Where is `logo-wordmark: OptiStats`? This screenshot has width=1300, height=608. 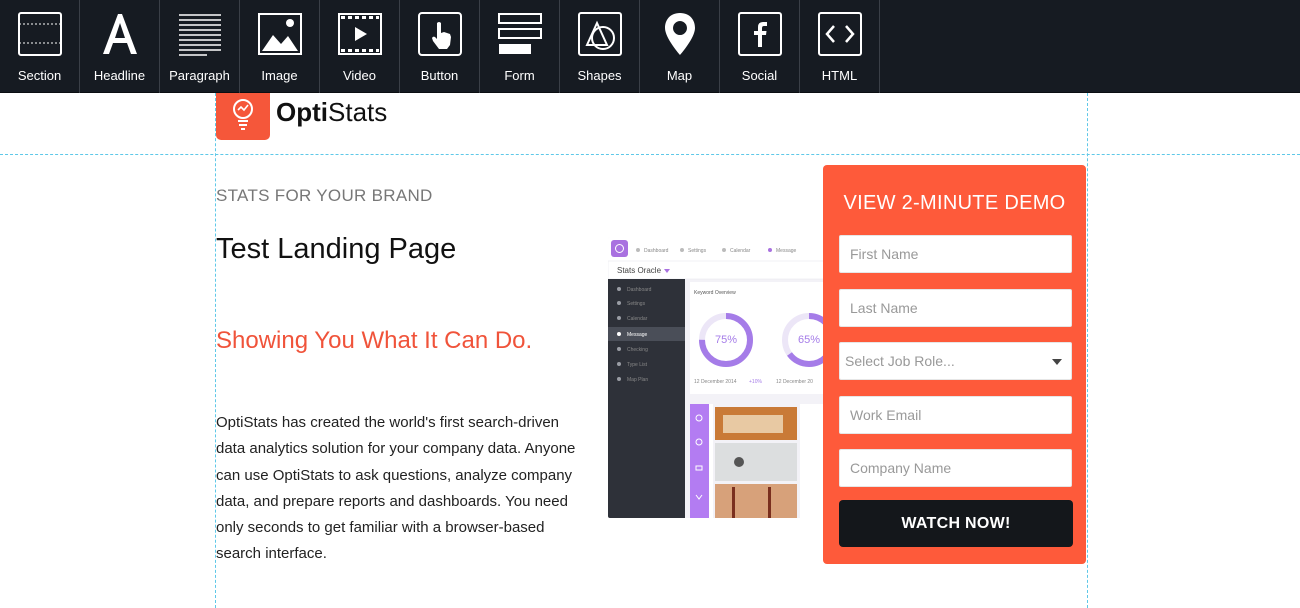
logo-wordmark: OptiStats is located at coordinates (331, 112).